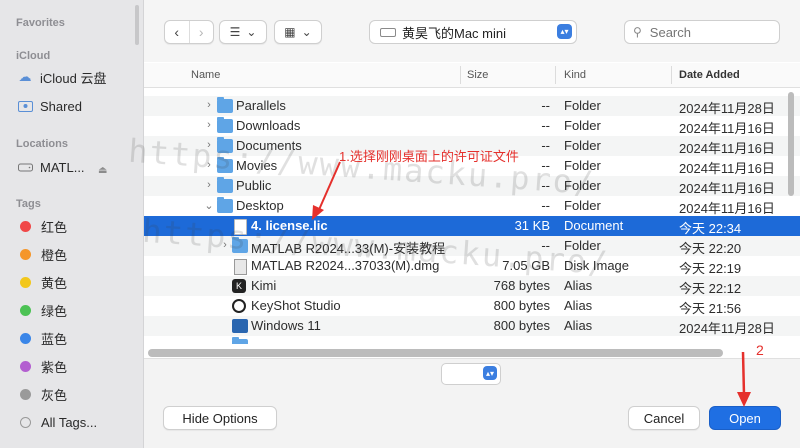 This screenshot has width=800, height=448. What do you see at coordinates (743, 373) in the screenshot?
I see `arrow-to-open-icon` at bounding box center [743, 373].